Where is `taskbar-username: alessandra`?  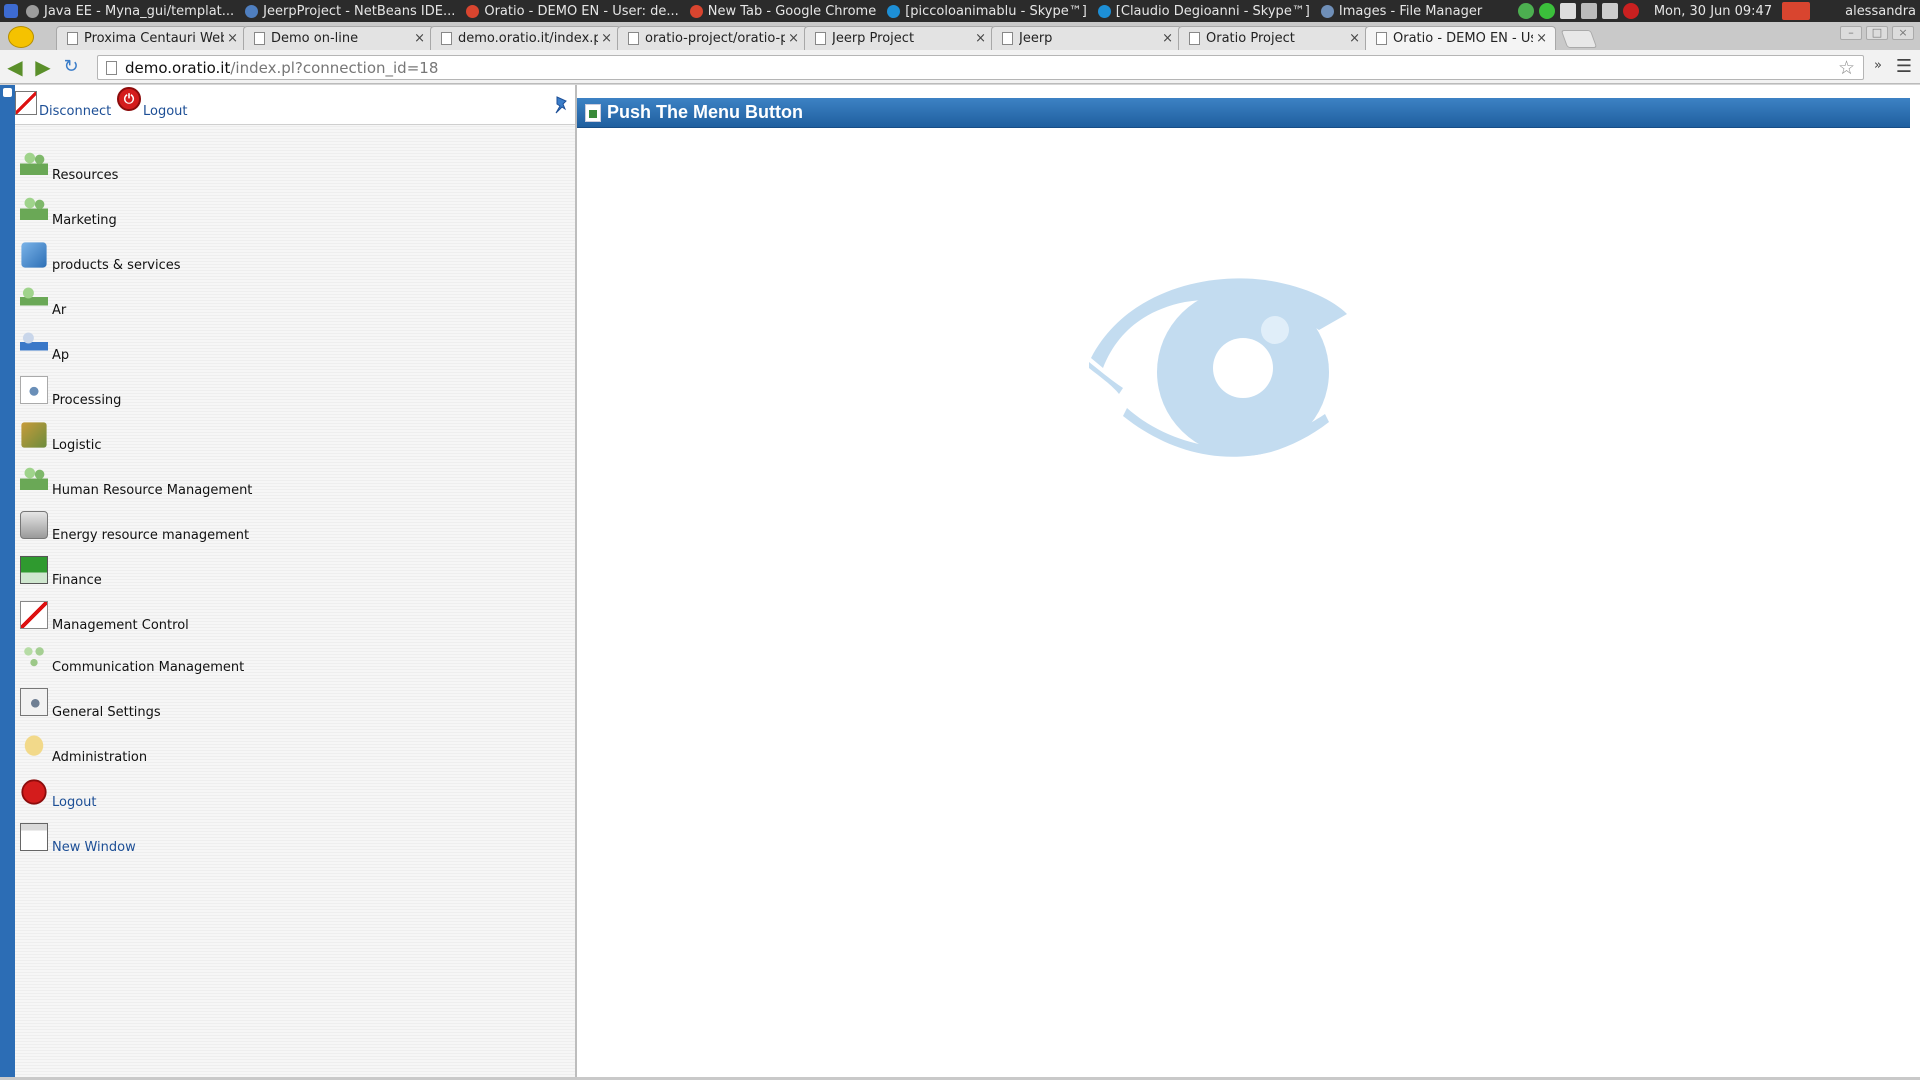
taskbar-username: alessandra is located at coordinates (1880, 11).